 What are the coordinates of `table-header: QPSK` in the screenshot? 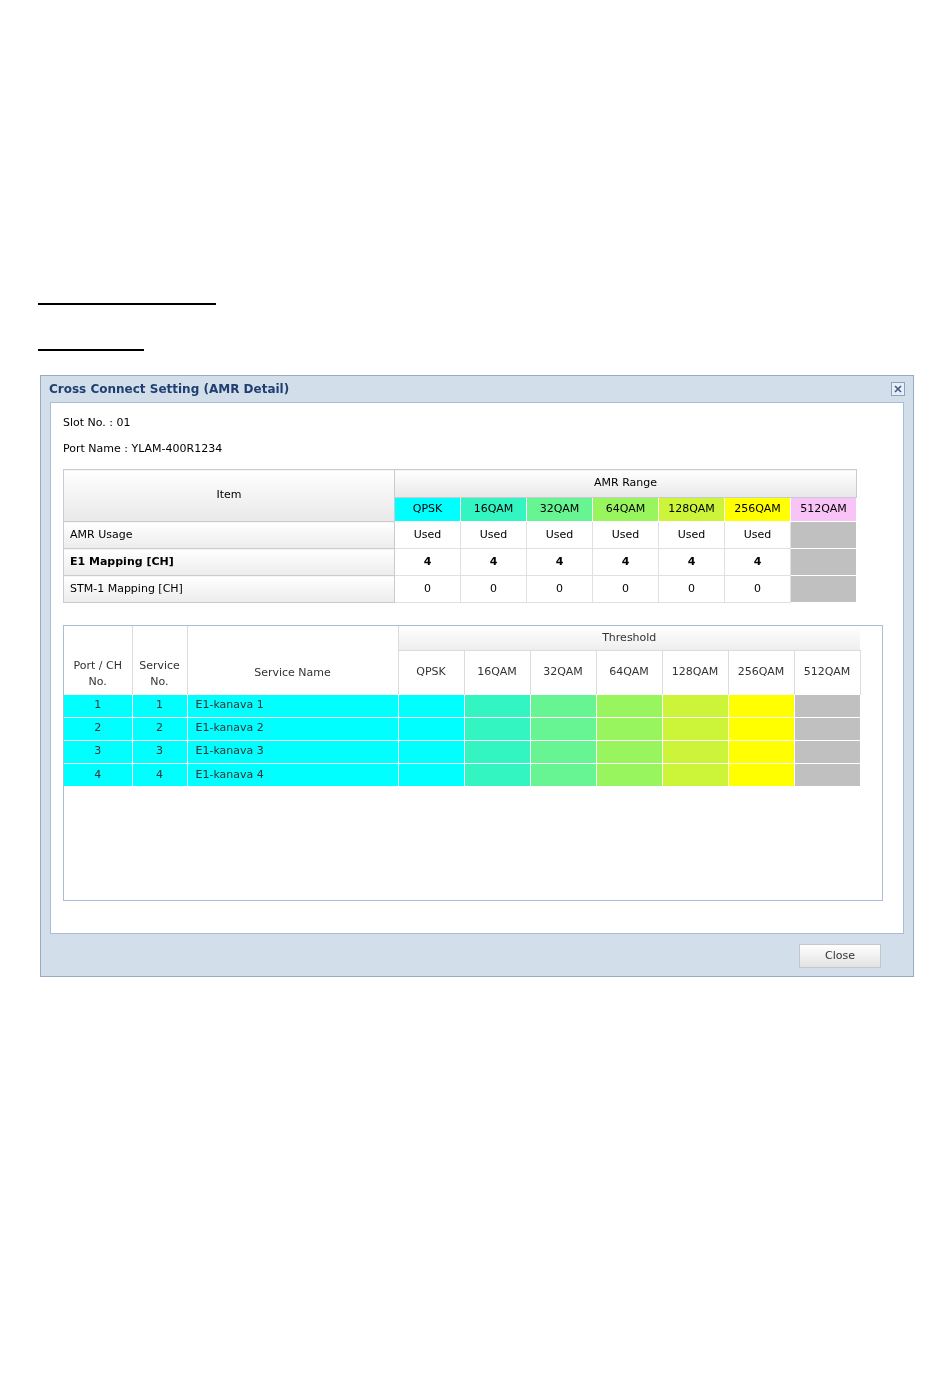 It's located at (431, 672).